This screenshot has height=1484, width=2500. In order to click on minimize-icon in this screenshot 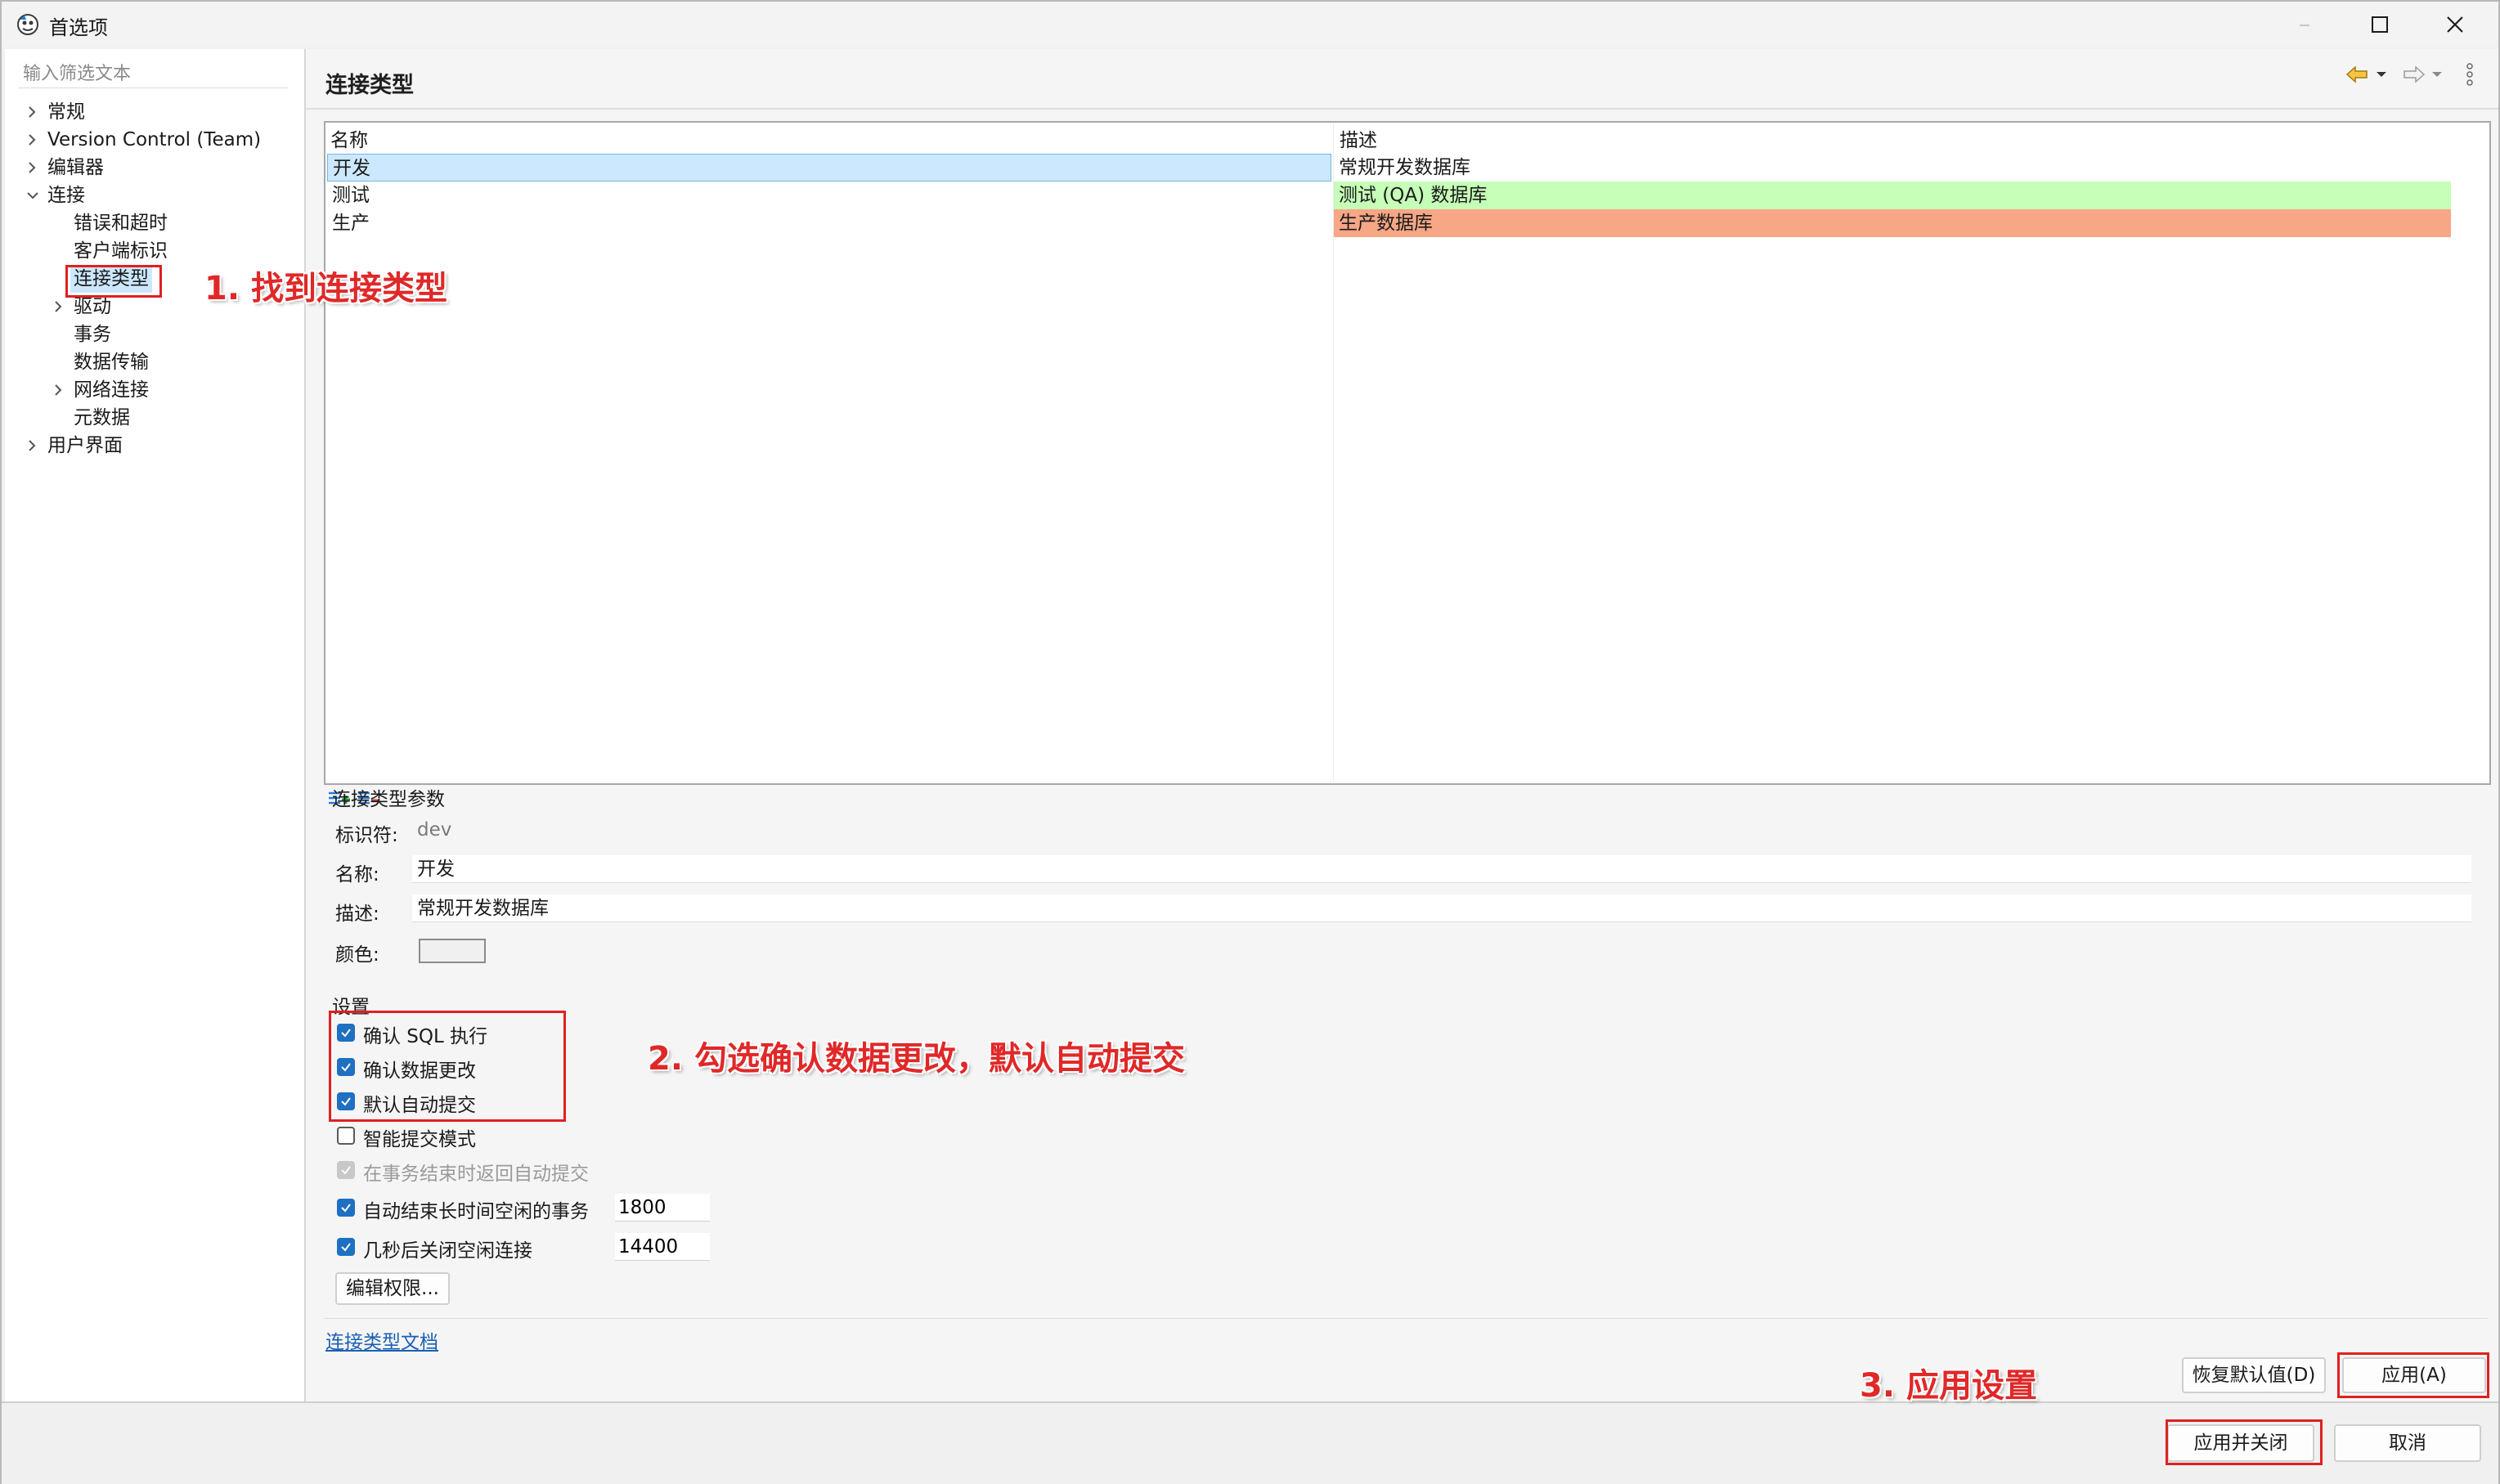, I will do `click(2305, 25)`.